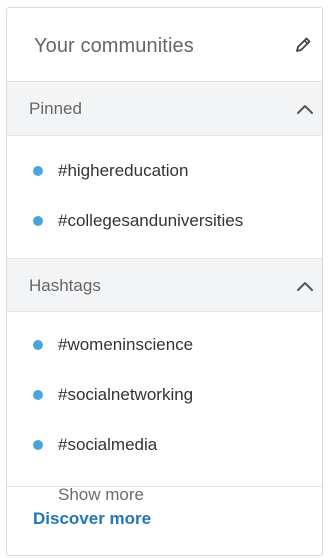 This screenshot has width=335, height=560. Describe the element at coordinates (164, 109) in the screenshot. I see `pinned-section-header: Pinned` at that location.